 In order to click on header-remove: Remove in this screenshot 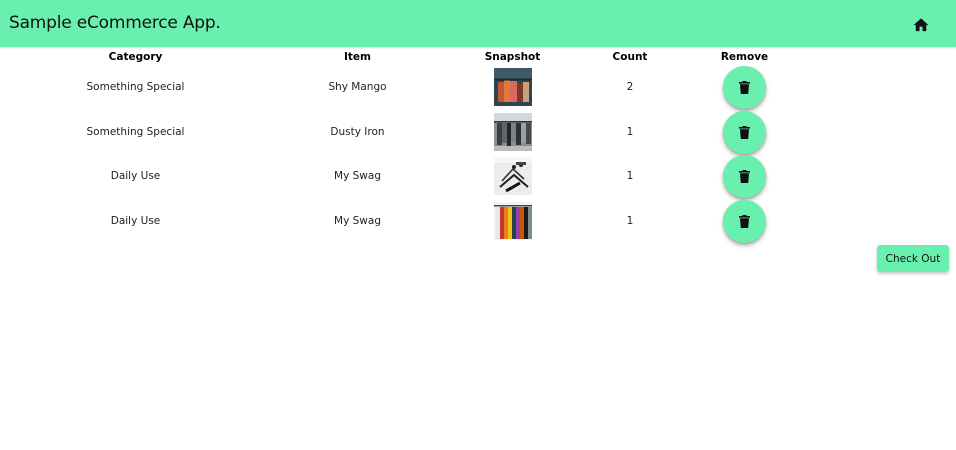, I will do `click(744, 57)`.